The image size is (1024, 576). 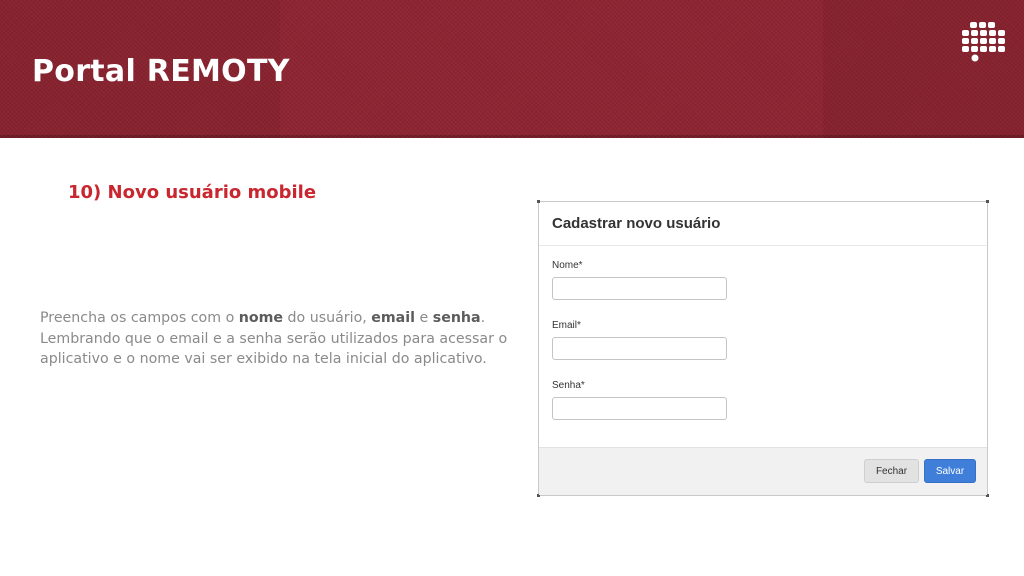 What do you see at coordinates (456, 318) in the screenshot?
I see `instructions-keyword-senha: senha` at bounding box center [456, 318].